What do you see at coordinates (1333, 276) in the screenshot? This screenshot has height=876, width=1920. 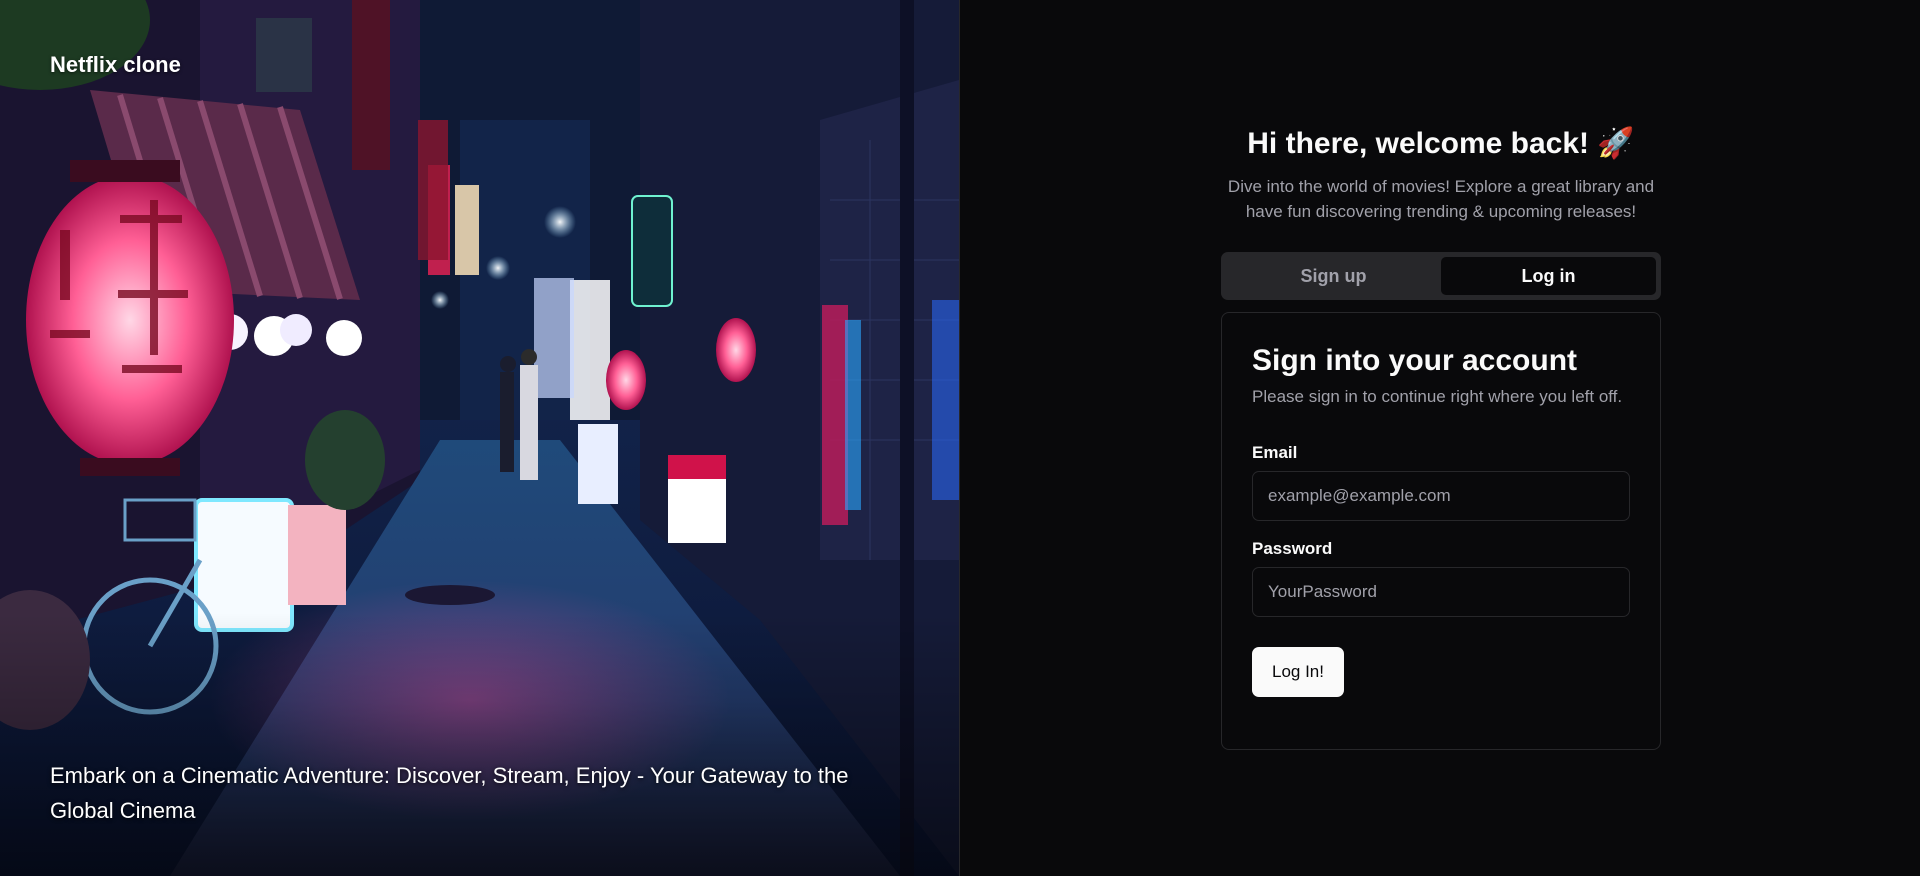 I see `tab-sign-up: Sign up` at bounding box center [1333, 276].